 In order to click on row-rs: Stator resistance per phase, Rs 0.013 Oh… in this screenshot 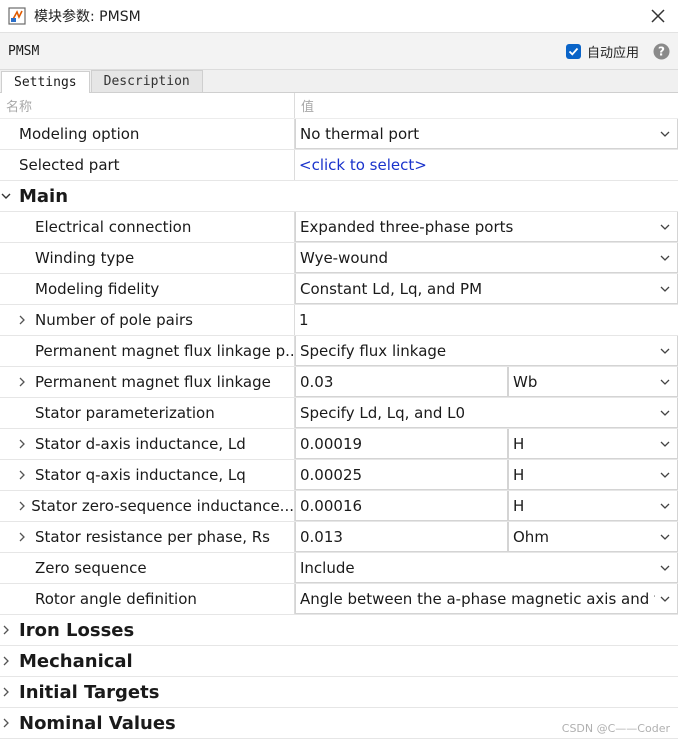, I will do `click(339, 537)`.